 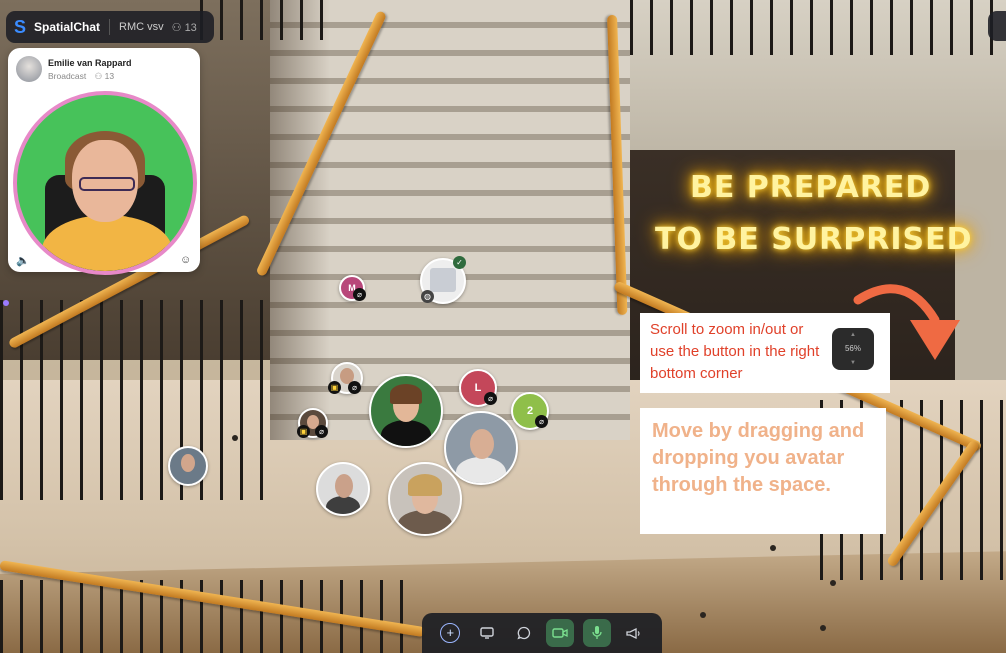 What do you see at coordinates (811, 187) in the screenshot?
I see `neon-line-1: BE PREPARED` at bounding box center [811, 187].